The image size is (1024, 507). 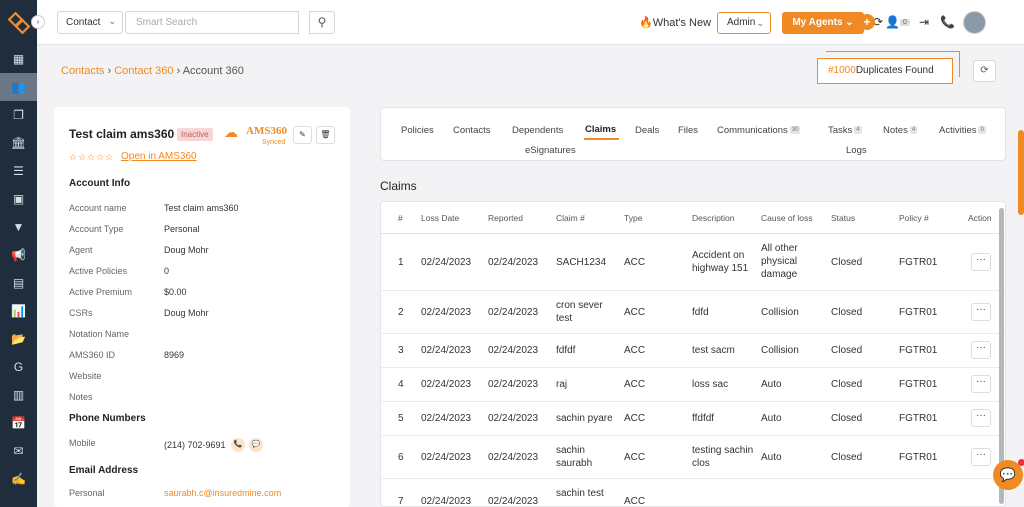 What do you see at coordinates (18, 171) in the screenshot?
I see `list-icon: ☰` at bounding box center [18, 171].